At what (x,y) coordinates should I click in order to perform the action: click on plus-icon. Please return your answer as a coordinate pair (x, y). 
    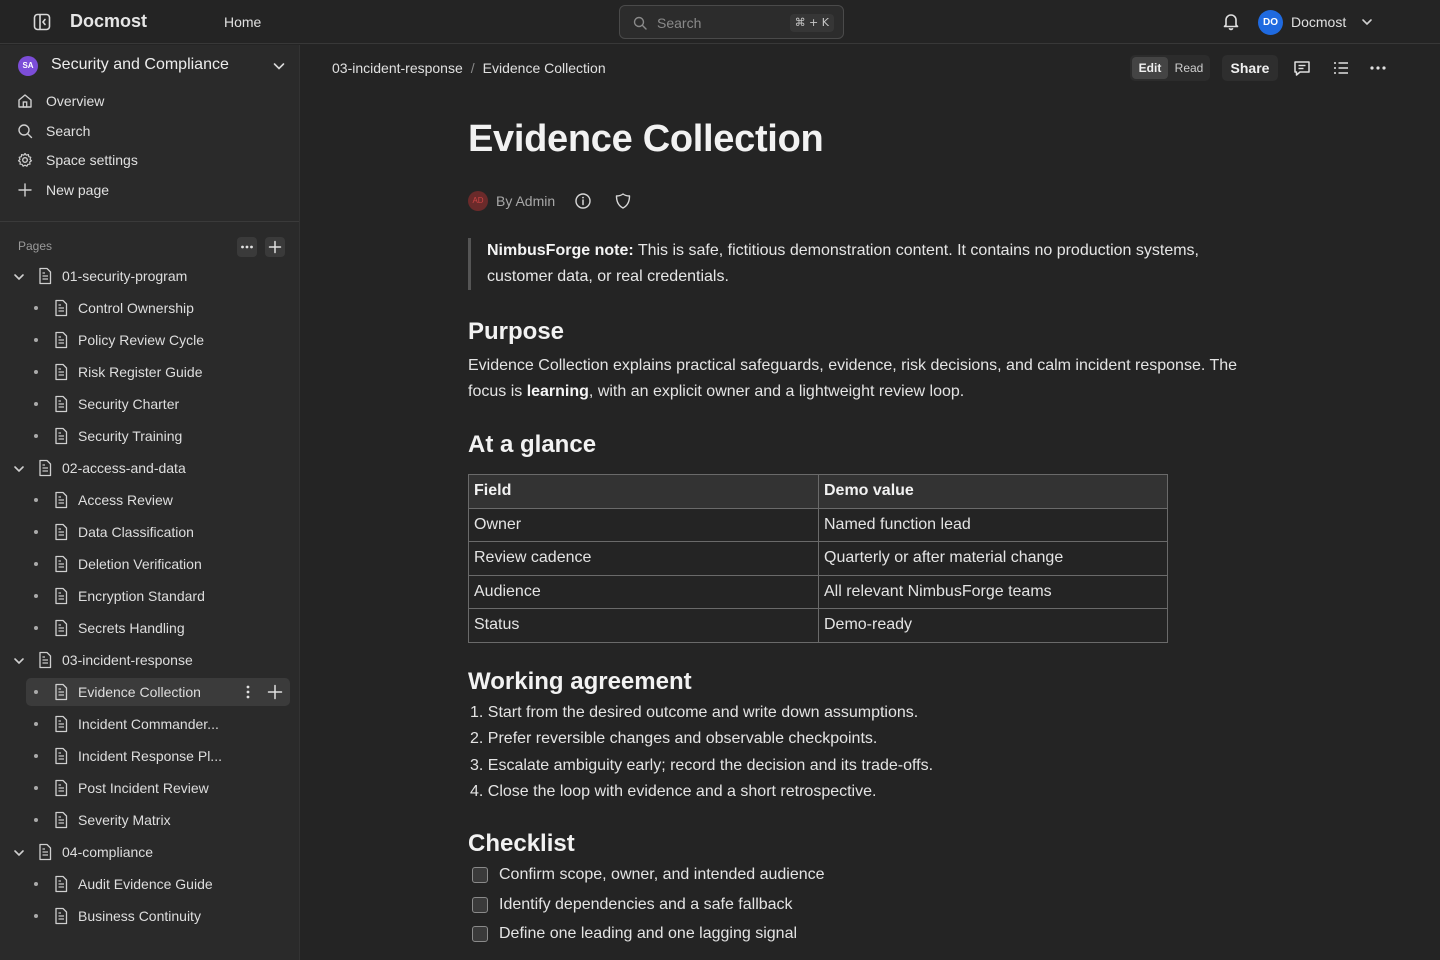
    Looking at the image, I should click on (275, 692).